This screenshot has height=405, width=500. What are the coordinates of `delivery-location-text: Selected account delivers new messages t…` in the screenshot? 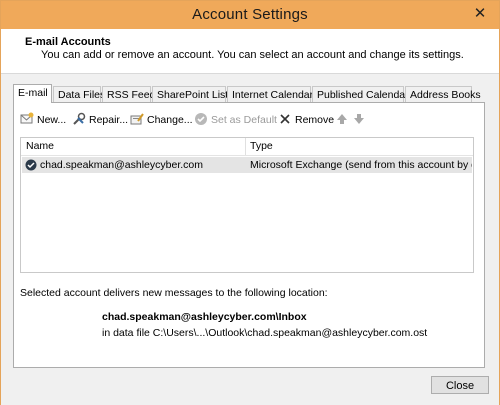 It's located at (174, 293).